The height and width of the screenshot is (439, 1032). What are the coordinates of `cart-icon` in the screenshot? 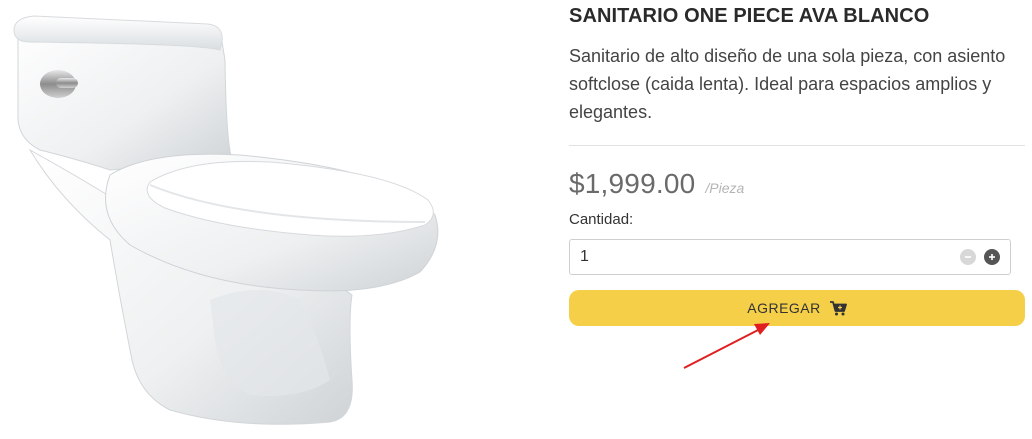 It's located at (838, 308).